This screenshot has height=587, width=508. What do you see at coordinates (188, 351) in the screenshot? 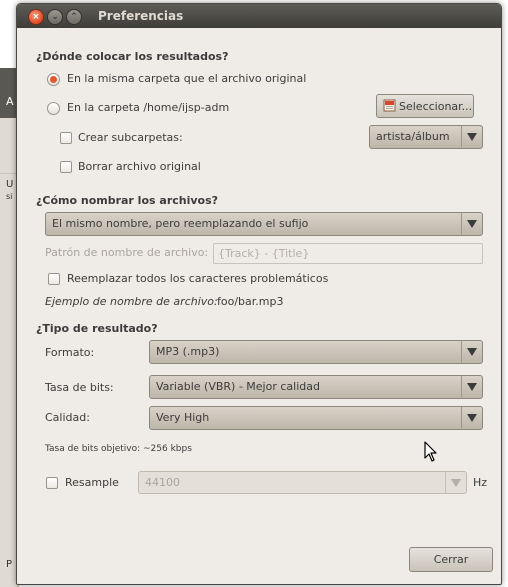
I see `format-combo-value: MP3 (.mp3)` at bounding box center [188, 351].